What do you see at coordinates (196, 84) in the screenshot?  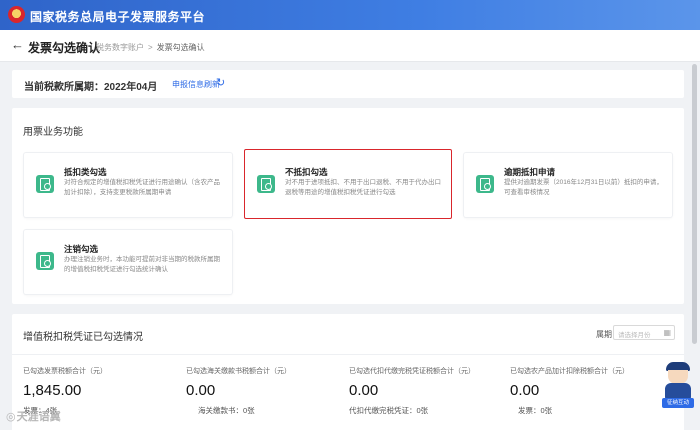 I see `refresh-declaration-link: 申报信息刷新` at bounding box center [196, 84].